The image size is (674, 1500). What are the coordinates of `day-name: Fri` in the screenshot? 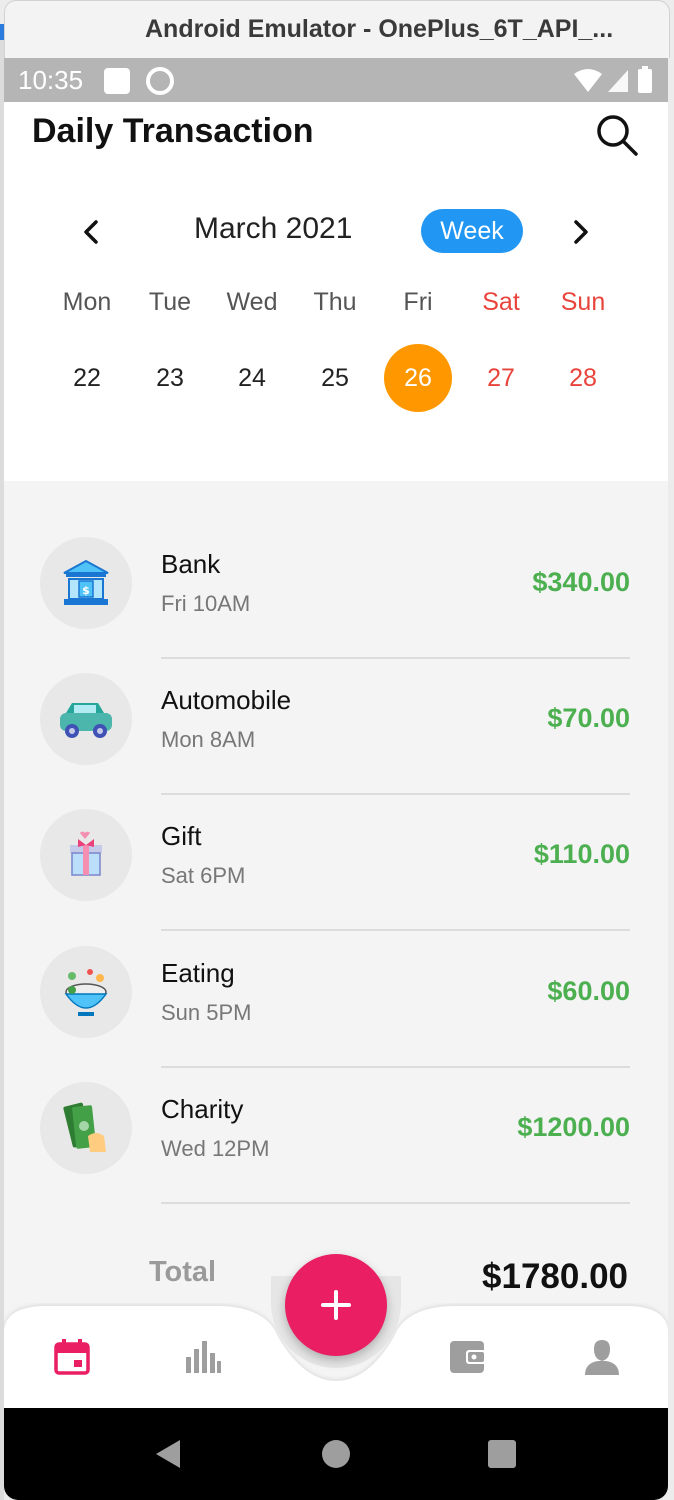 It's located at (418, 302).